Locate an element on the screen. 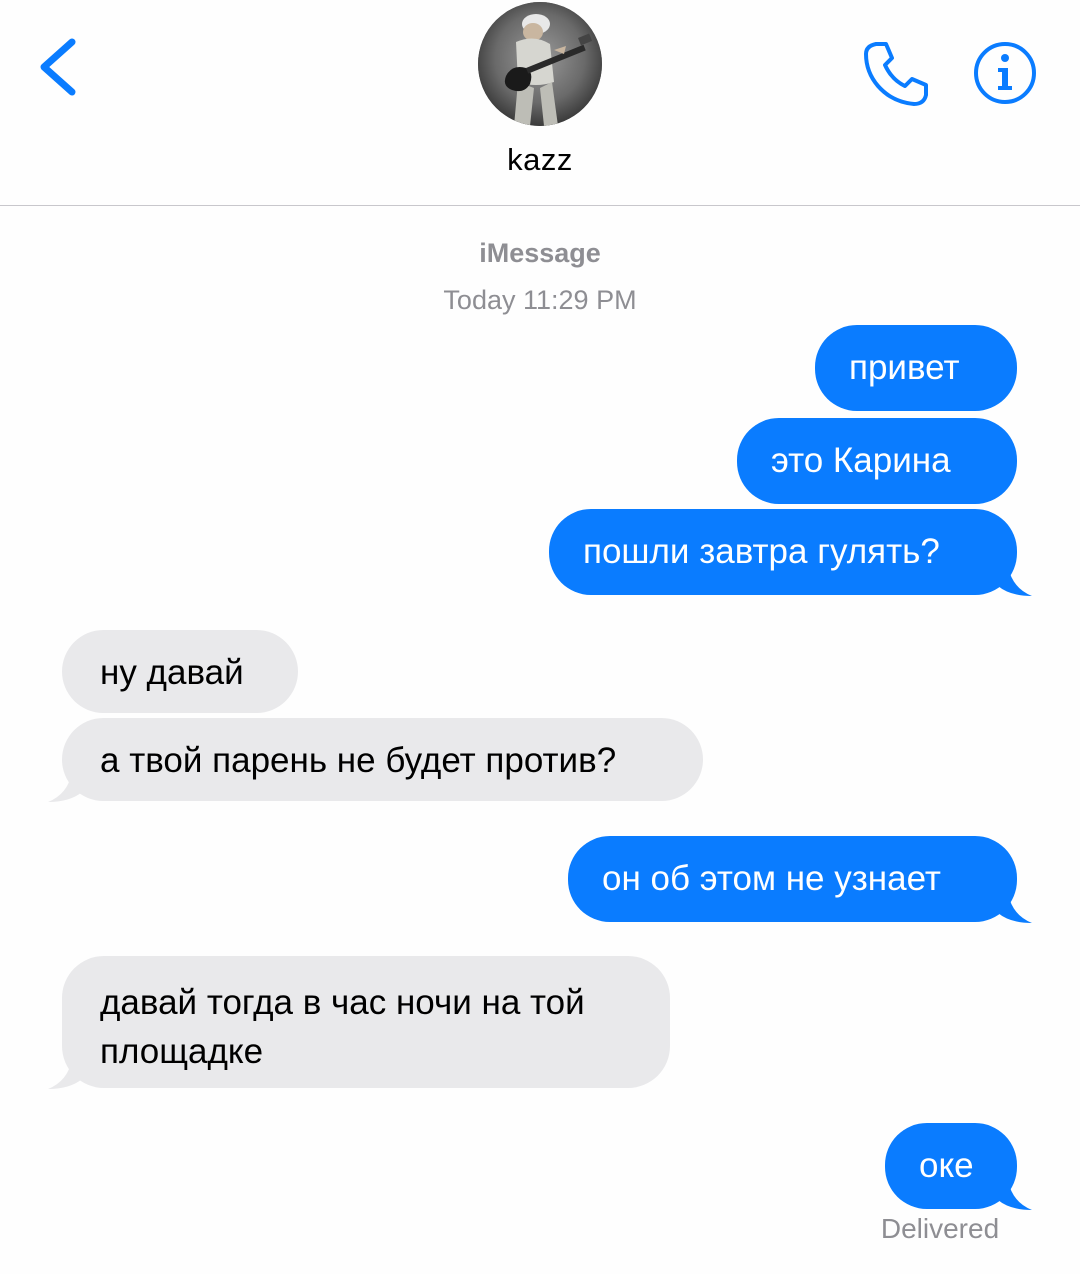  info-icon is located at coordinates (1005, 73).